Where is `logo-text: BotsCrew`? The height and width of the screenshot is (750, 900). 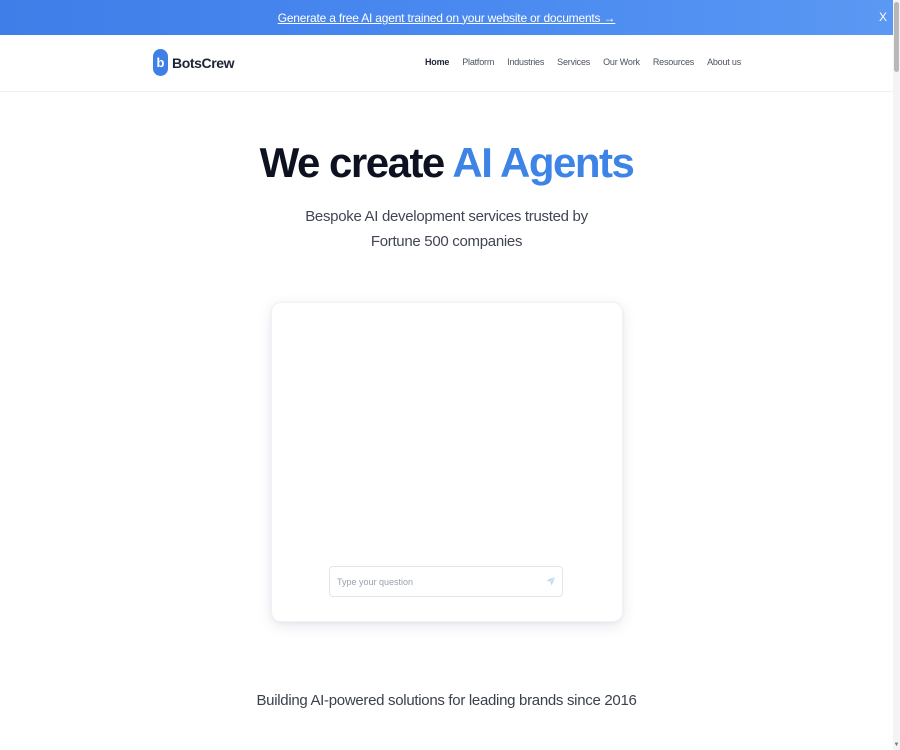
logo-text: BotsCrew is located at coordinates (203, 62).